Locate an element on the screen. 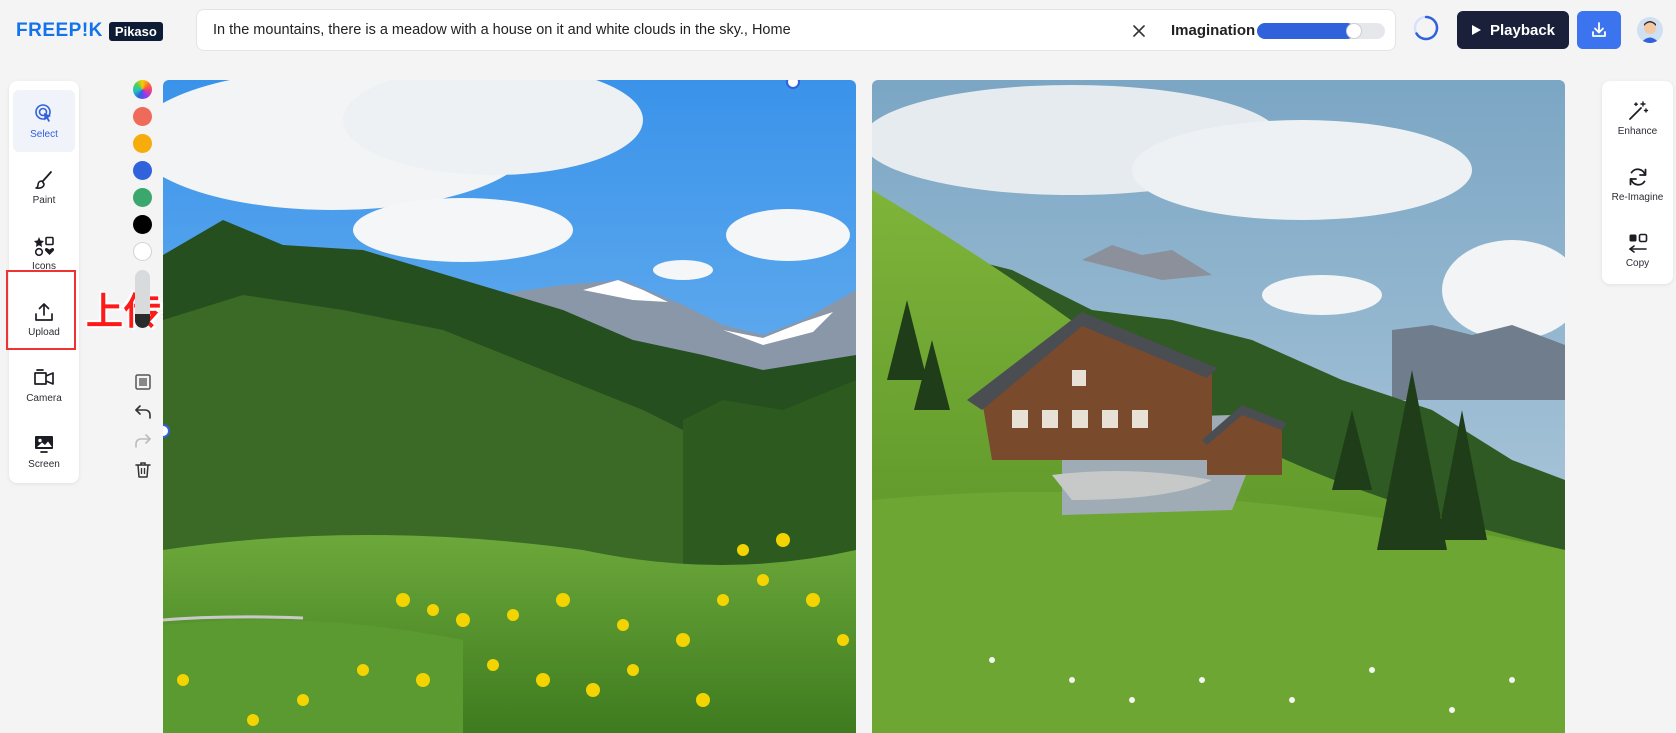 The image size is (1676, 733). tool-camera: Camera is located at coordinates (44, 385).